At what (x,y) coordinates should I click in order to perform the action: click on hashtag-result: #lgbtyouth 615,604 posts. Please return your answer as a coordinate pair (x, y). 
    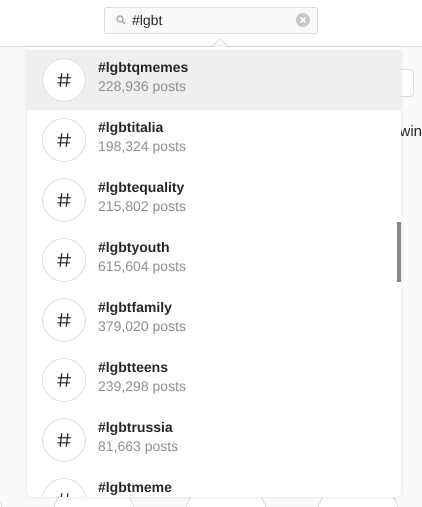
    Looking at the image, I should click on (214, 260).